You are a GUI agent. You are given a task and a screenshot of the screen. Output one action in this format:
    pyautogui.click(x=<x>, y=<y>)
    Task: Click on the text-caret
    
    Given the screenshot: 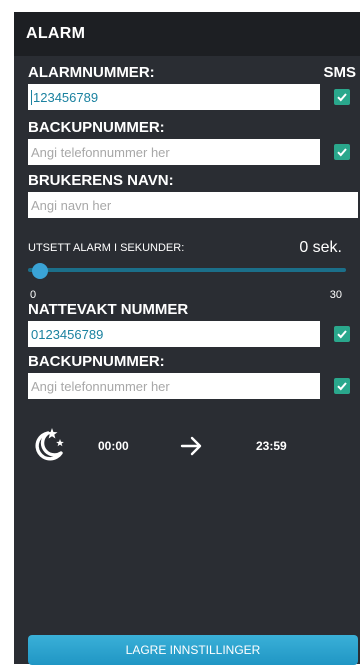 What is the action you would take?
    pyautogui.click(x=31, y=97)
    